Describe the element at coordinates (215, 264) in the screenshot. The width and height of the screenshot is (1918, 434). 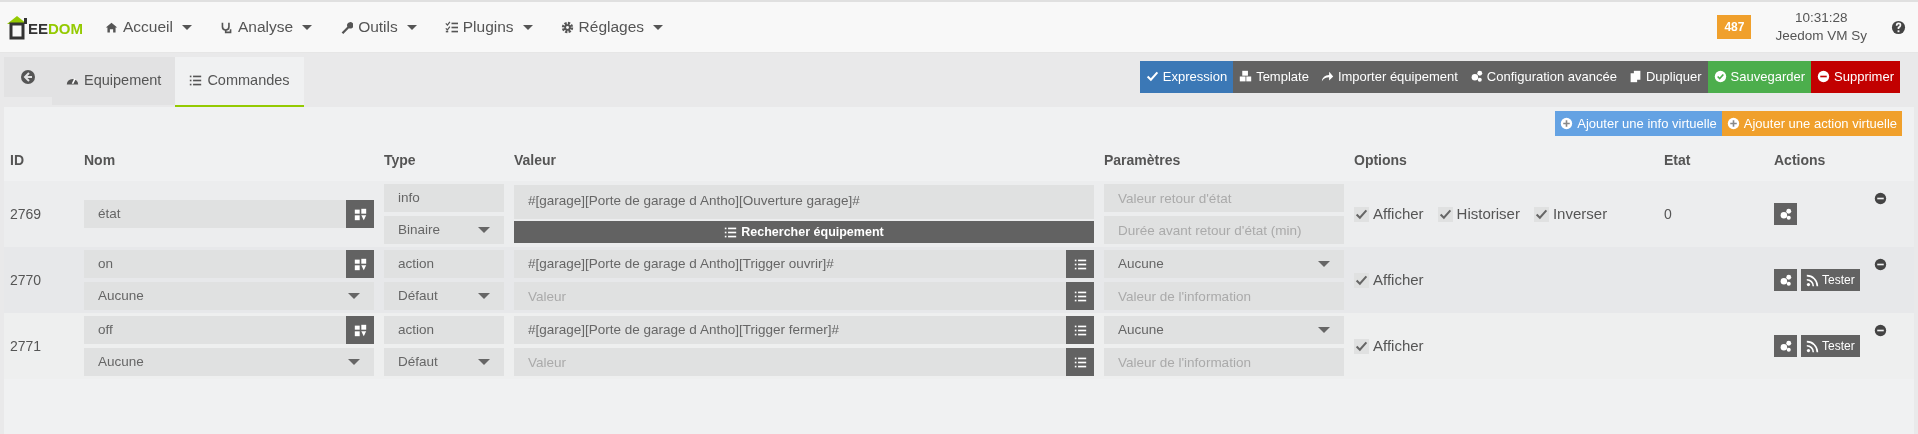
I see `name-field: on` at that location.